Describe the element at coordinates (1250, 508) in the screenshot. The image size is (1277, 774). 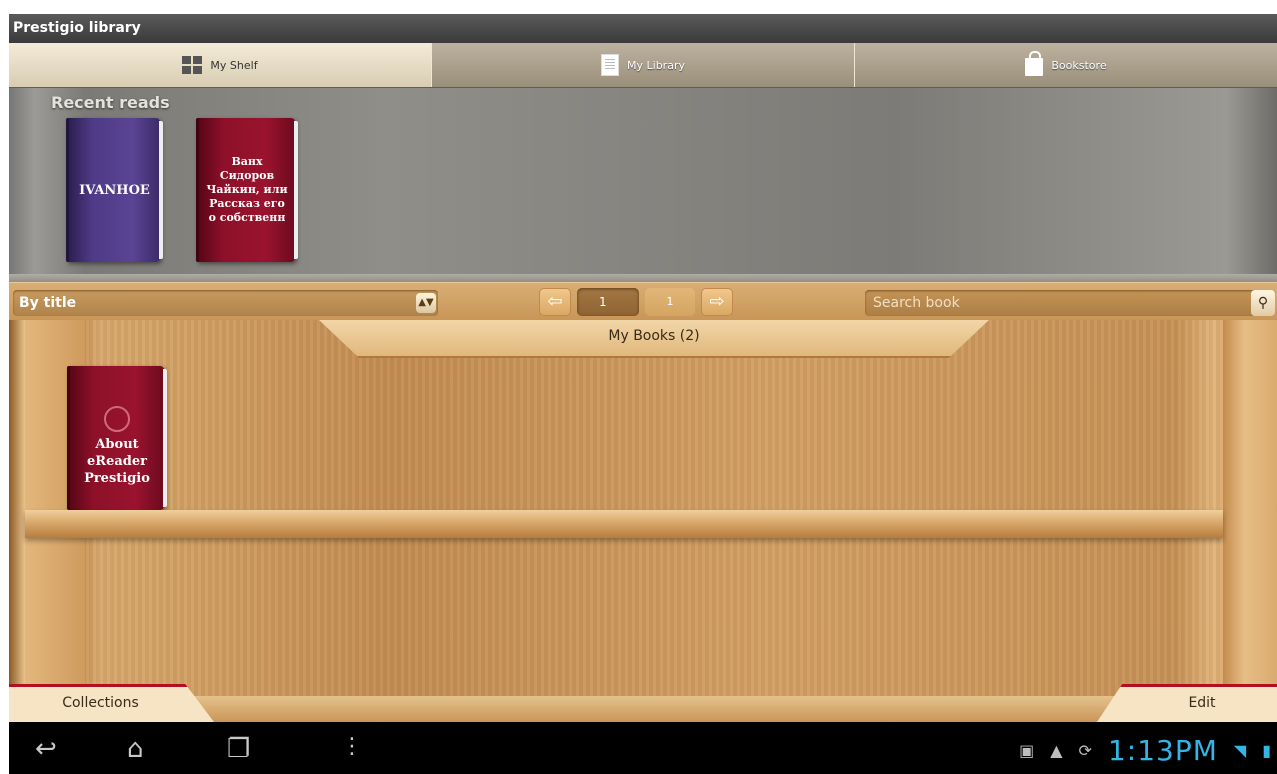
I see `shelf-side-right` at that location.